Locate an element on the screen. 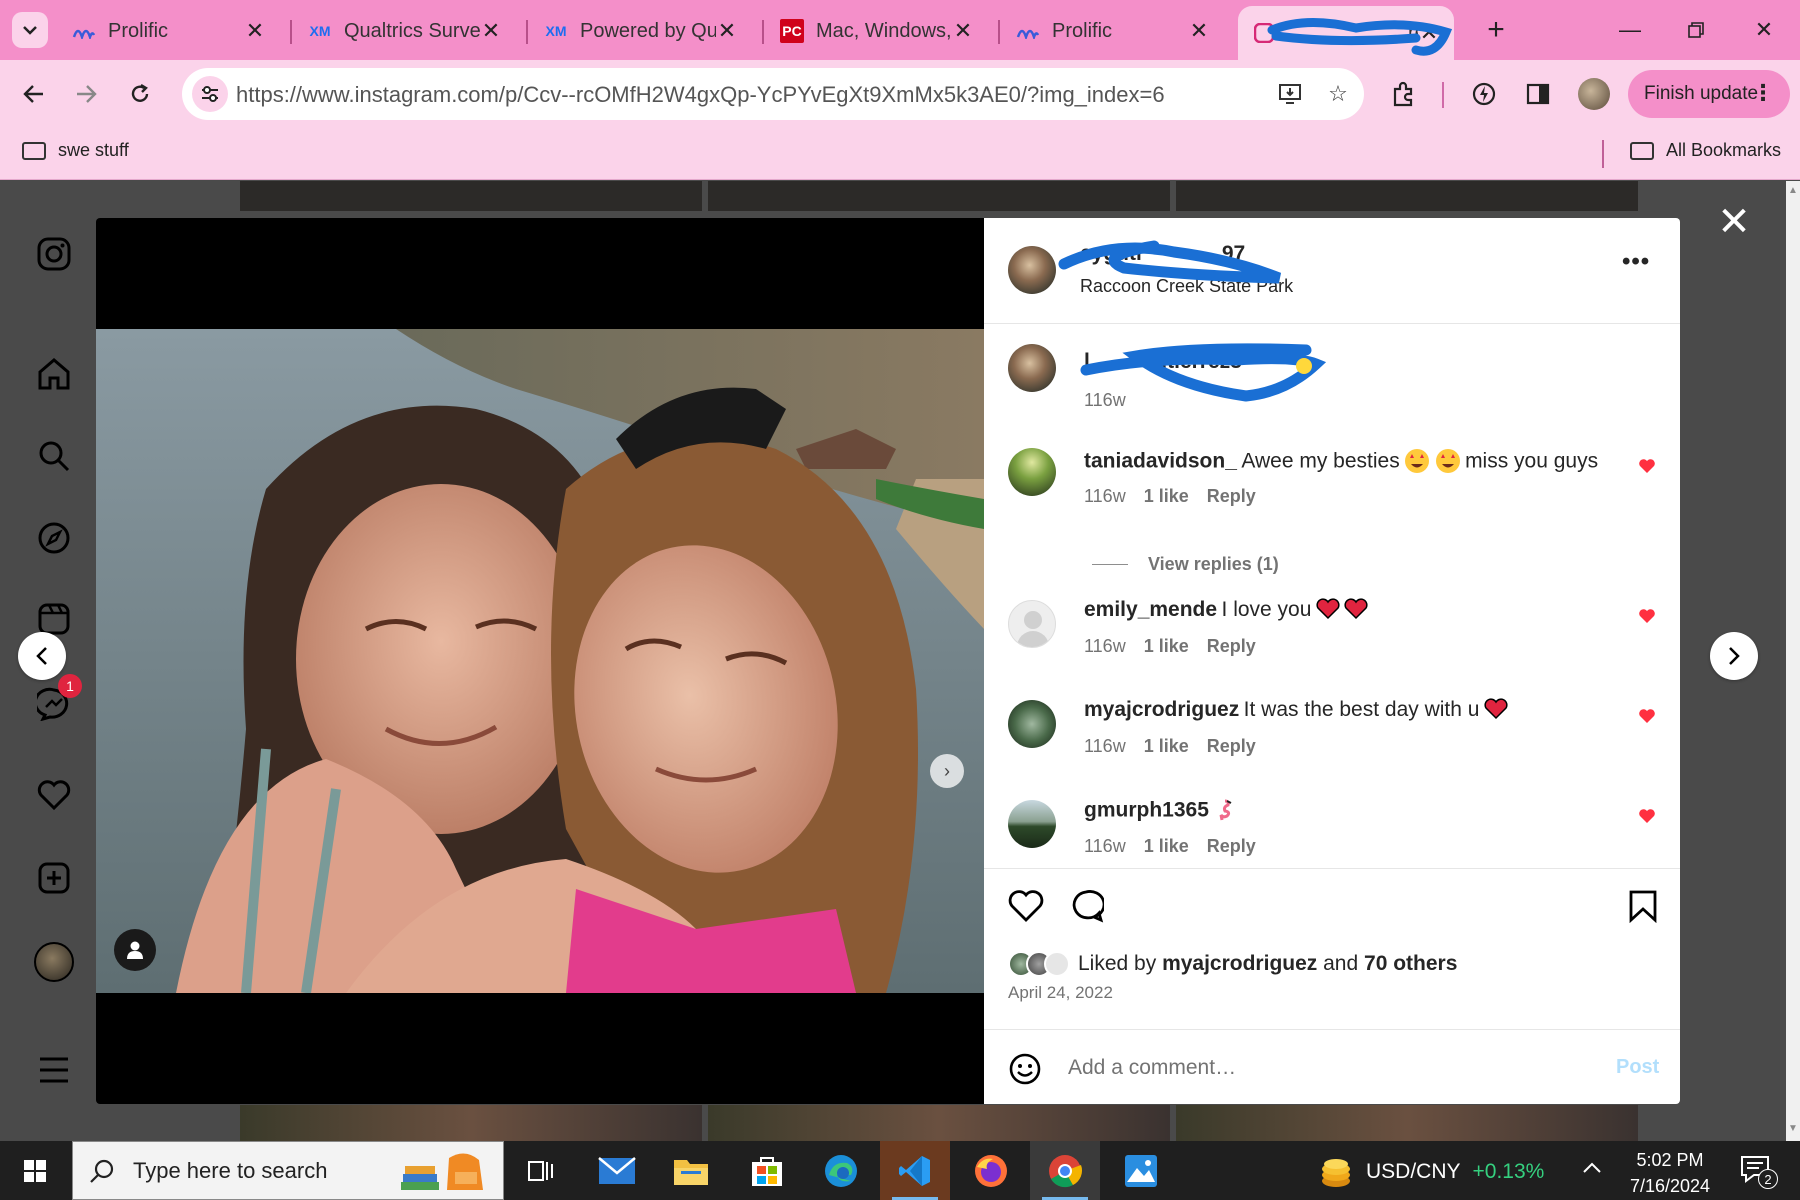  view-replies-button: View replies (1) is located at coordinates (1185, 564).